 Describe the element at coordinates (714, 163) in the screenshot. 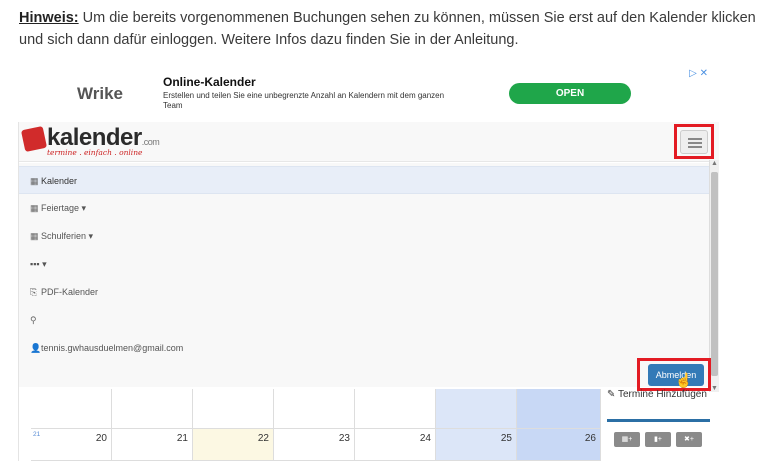

I see `scroll-up-icon: ▲` at that location.